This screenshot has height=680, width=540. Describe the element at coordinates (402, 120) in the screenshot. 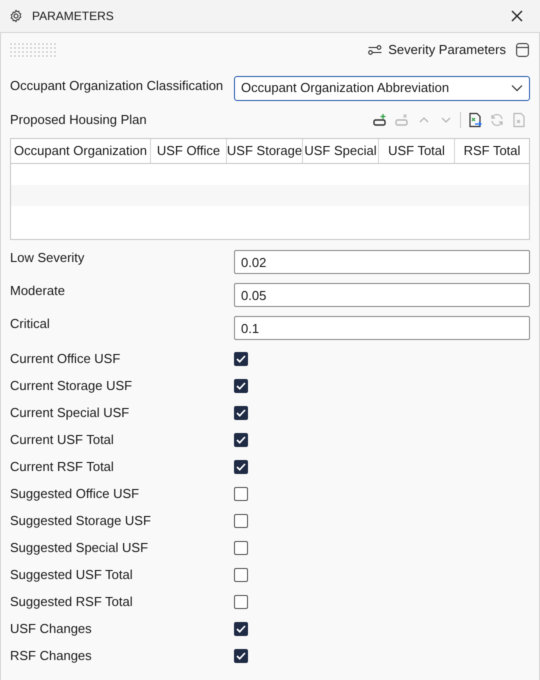

I see `remove-row-icon` at that location.